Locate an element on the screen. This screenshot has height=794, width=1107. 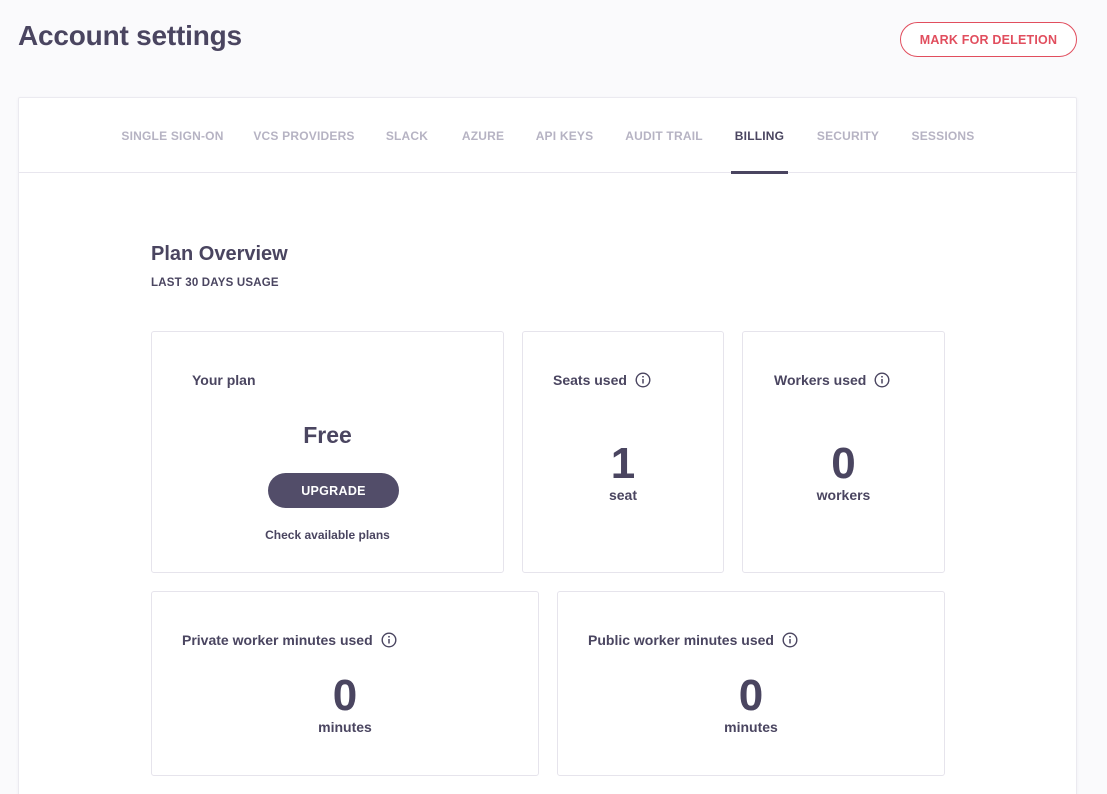
upgrade-button: UPGRADE is located at coordinates (333, 490).